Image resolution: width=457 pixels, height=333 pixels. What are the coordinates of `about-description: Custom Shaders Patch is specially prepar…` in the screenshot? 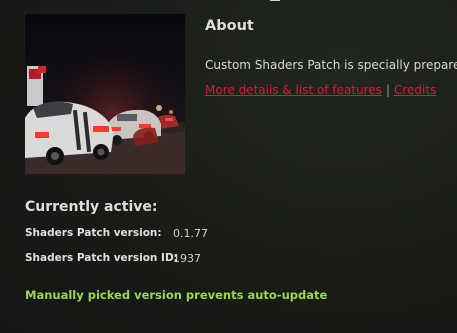 It's located at (331, 65).